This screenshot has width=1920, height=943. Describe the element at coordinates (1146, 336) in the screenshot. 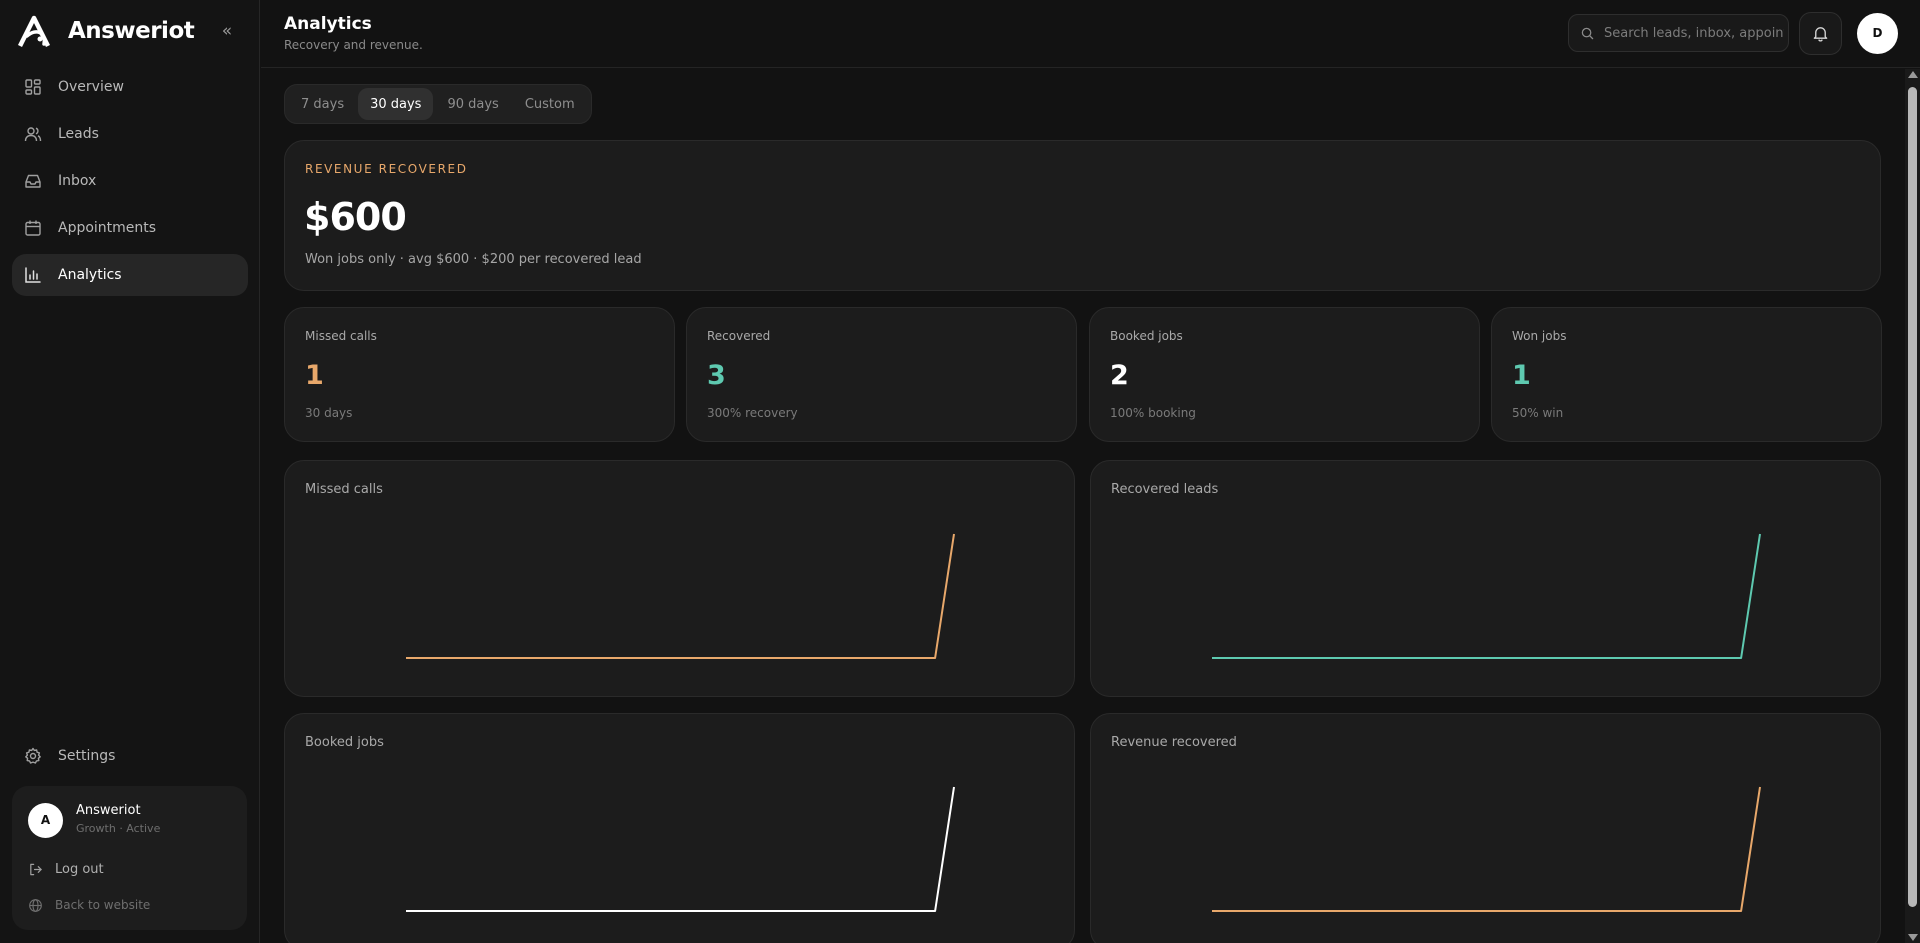

I see `stat-label: Booked jobs` at that location.